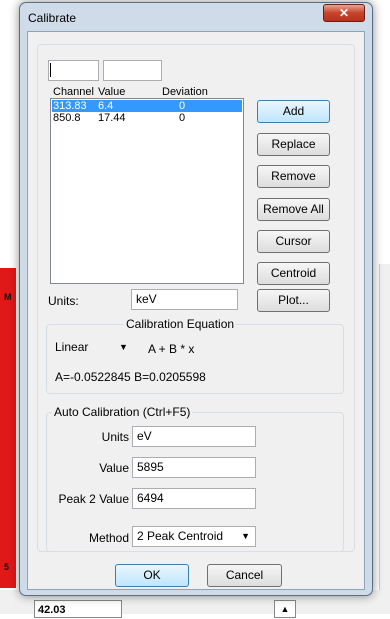 The width and height of the screenshot is (390, 619). Describe the element at coordinates (184, 299) in the screenshot. I see `units-input: keV` at that location.